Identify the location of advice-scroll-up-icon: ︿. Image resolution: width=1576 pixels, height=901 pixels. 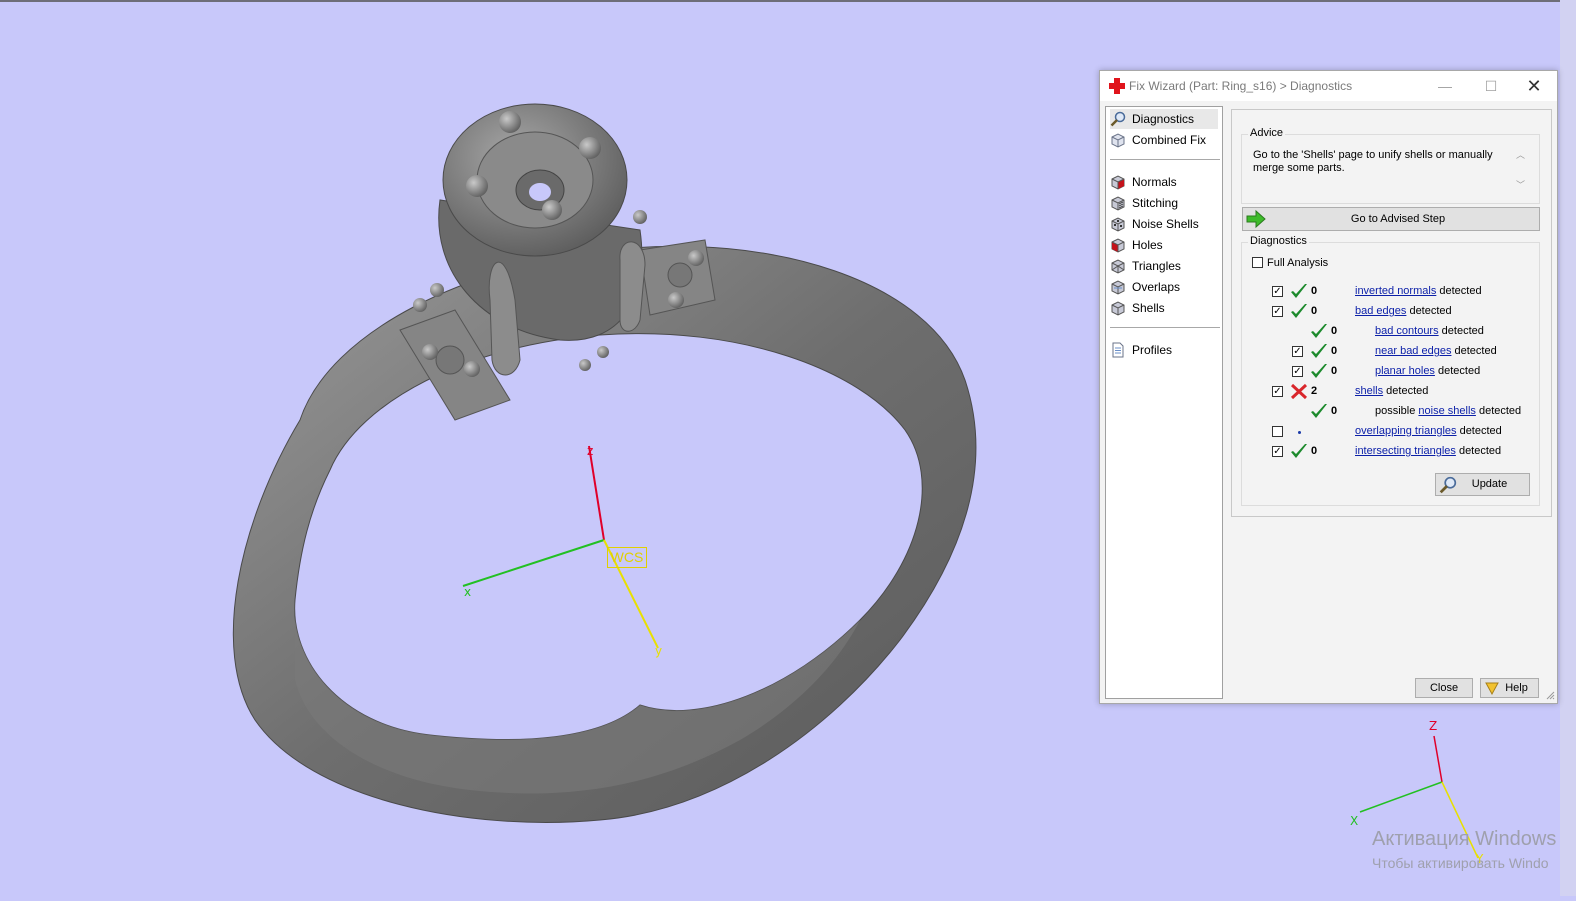
(1520, 154).